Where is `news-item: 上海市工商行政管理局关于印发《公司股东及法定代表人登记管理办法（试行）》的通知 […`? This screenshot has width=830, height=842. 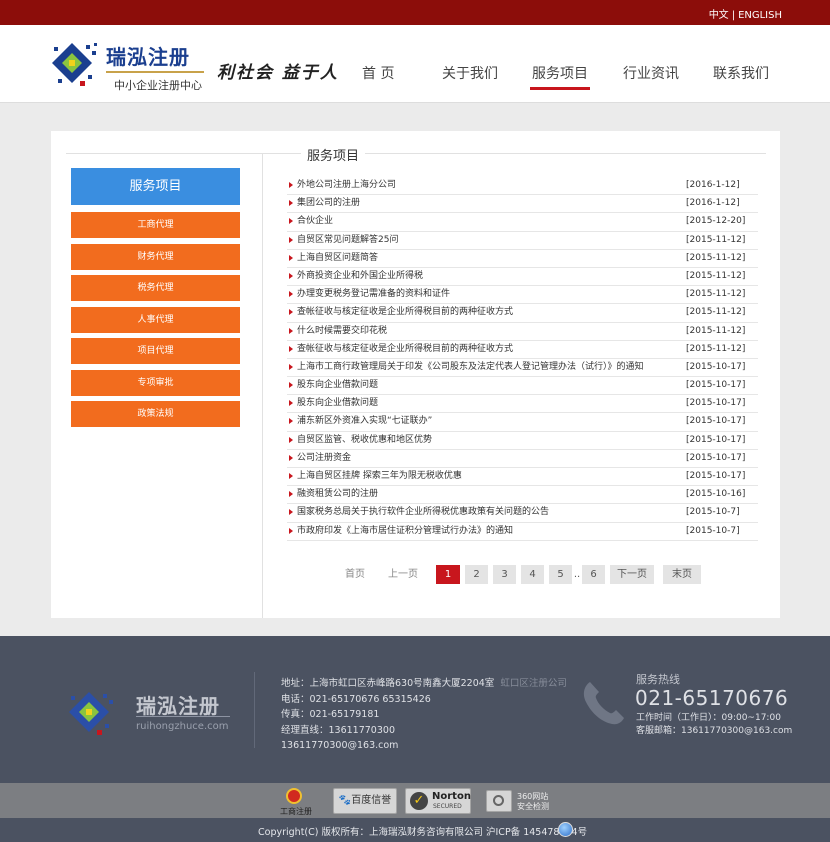 news-item: 上海市工商行政管理局关于印发《公司股东及法定代表人登记管理办法（试行）》的通知 [… is located at coordinates (522, 368).